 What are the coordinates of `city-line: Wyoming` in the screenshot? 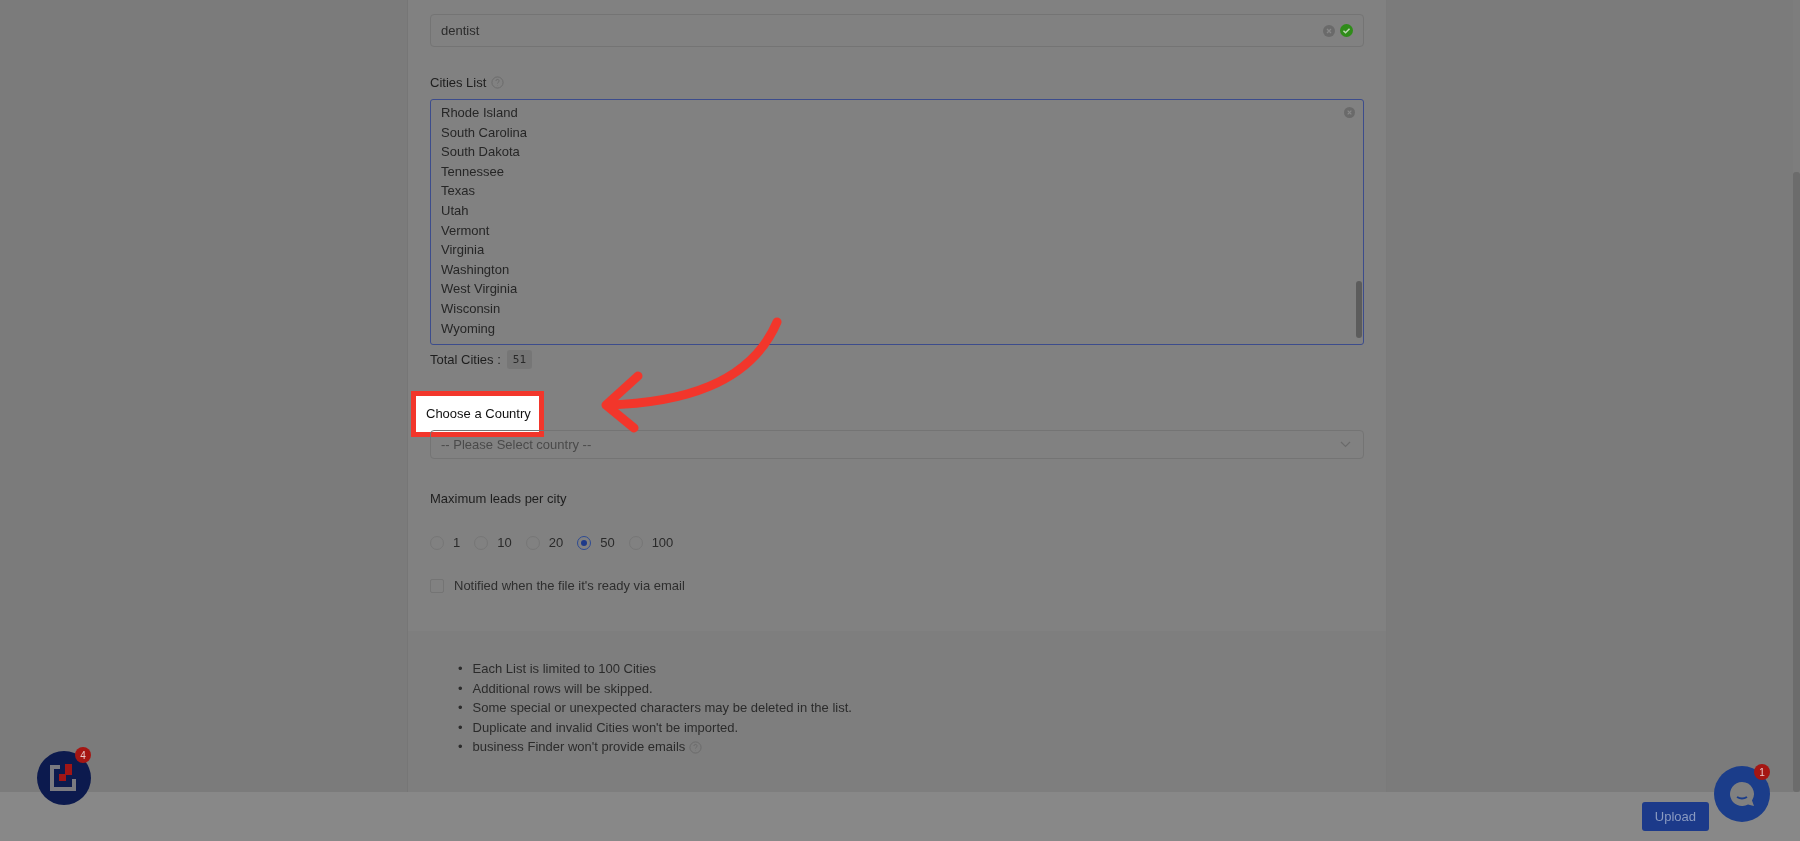 It's located at (469, 328).